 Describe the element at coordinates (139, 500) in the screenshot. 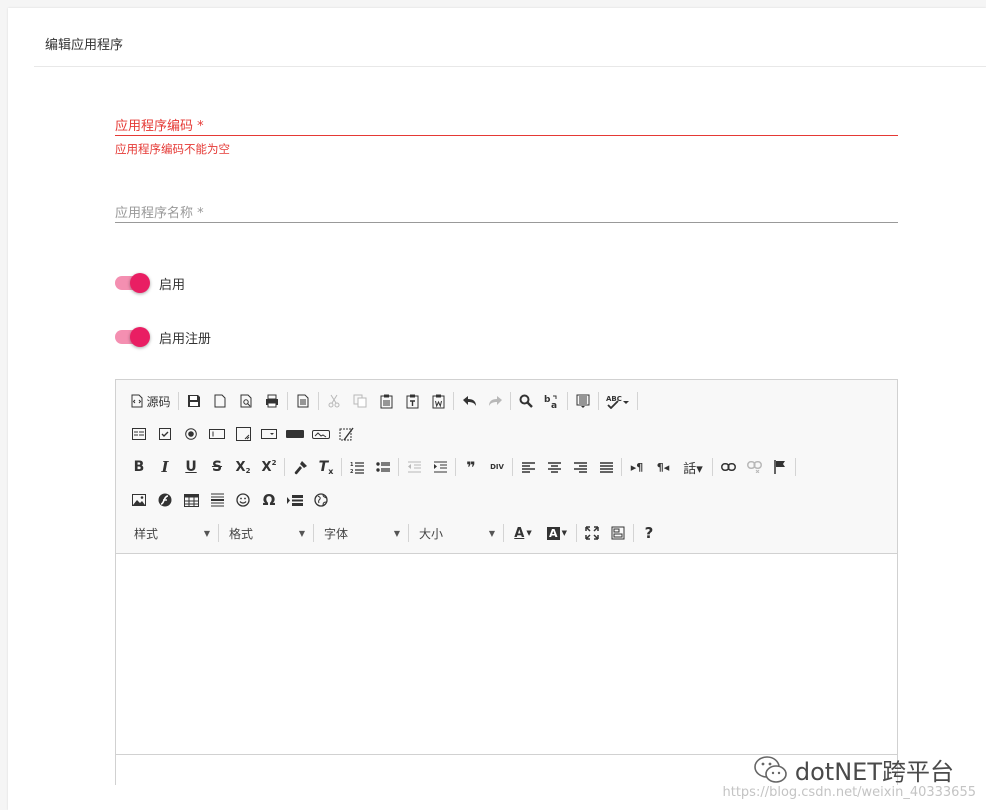

I see `image-button` at that location.